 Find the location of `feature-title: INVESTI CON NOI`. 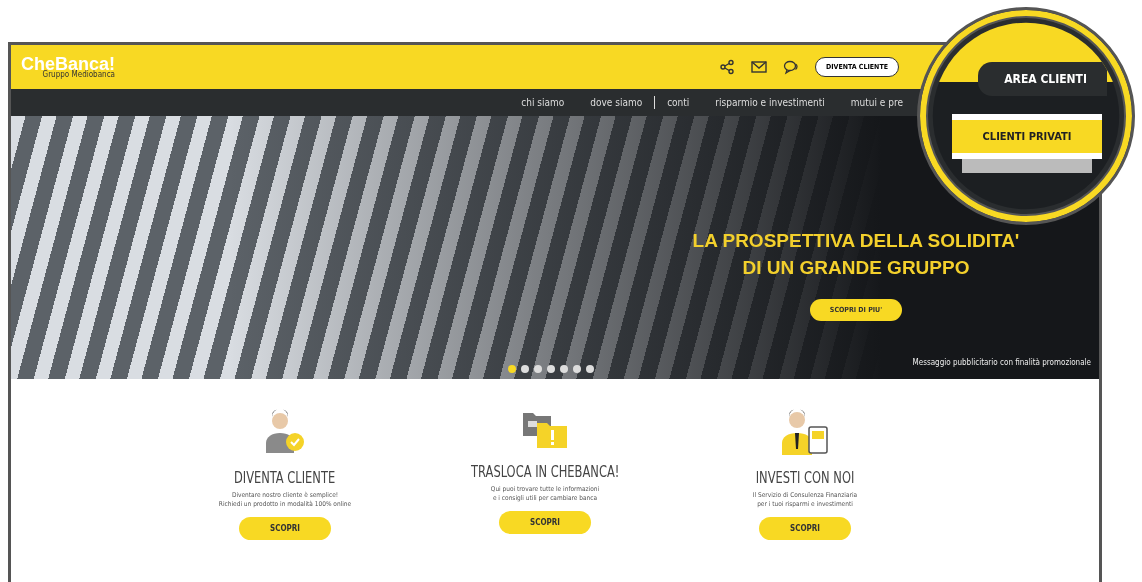

feature-title: INVESTI CON NOI is located at coordinates (805, 478).